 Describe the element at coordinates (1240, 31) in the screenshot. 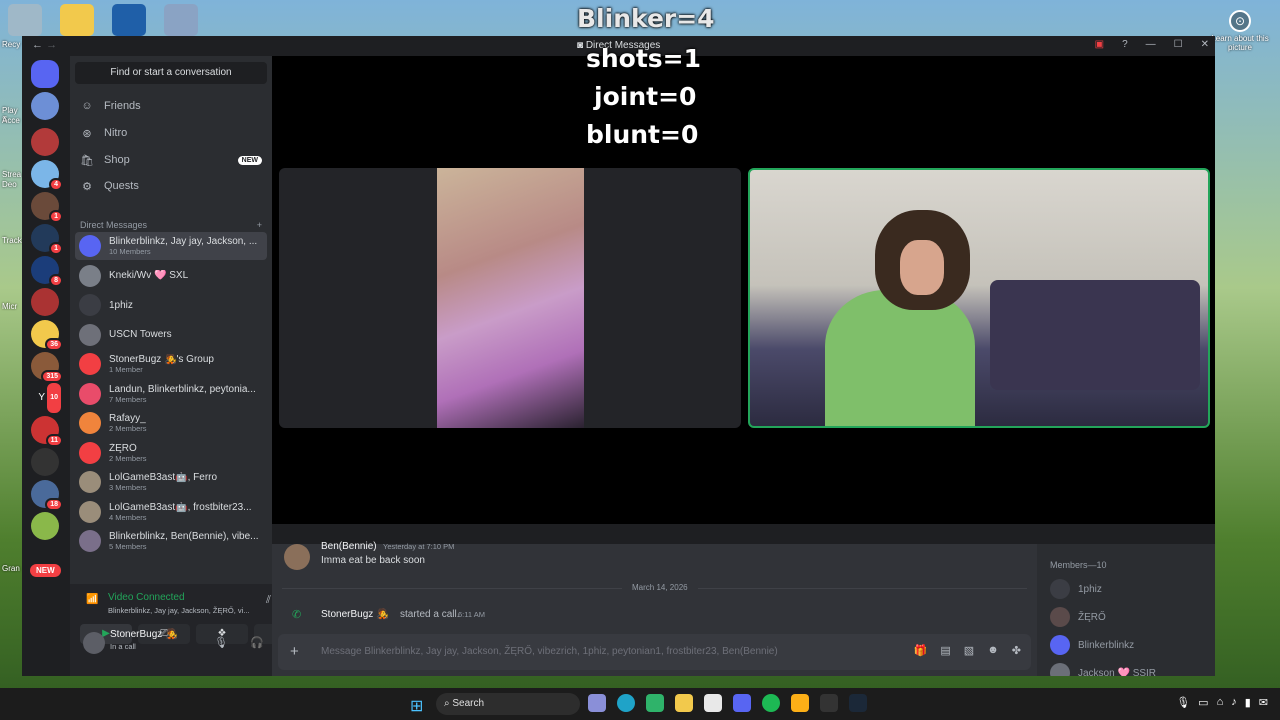

I see `learn-about-picture: ⊙ Learn about this picture` at that location.